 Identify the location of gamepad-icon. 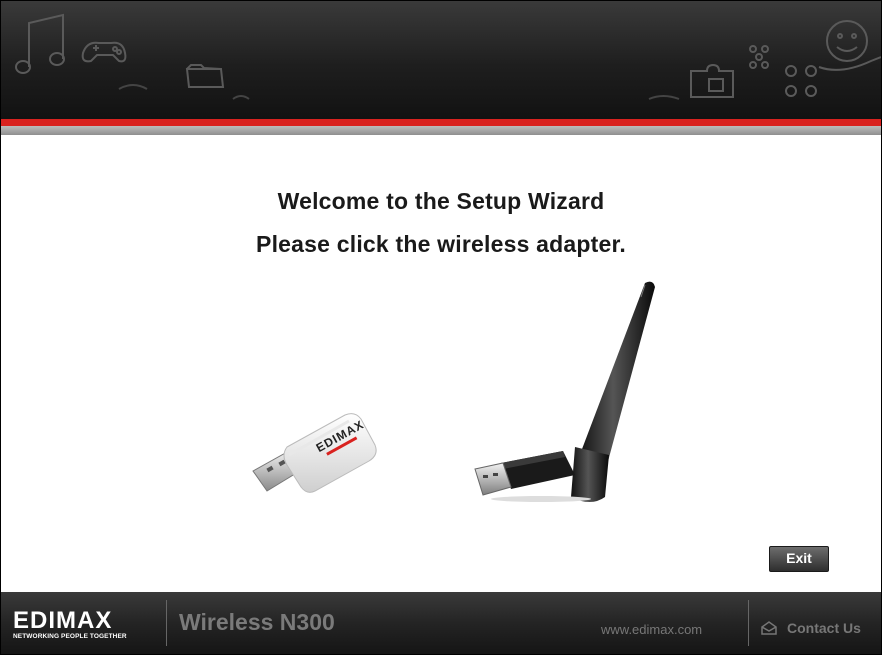
(104, 52).